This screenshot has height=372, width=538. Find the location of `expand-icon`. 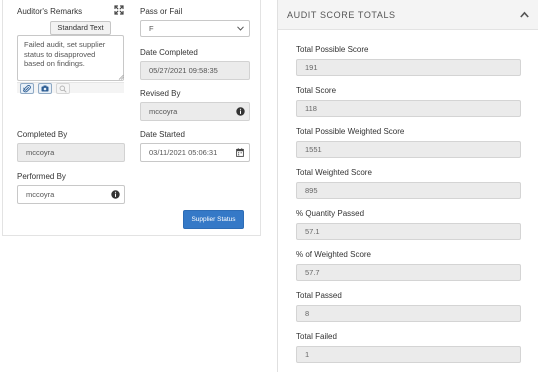

expand-icon is located at coordinates (119, 10).